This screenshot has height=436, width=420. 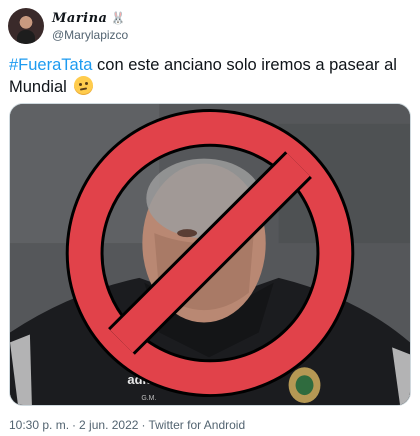 I want to click on user-handle: @Marylapizco, so click(x=90, y=35).